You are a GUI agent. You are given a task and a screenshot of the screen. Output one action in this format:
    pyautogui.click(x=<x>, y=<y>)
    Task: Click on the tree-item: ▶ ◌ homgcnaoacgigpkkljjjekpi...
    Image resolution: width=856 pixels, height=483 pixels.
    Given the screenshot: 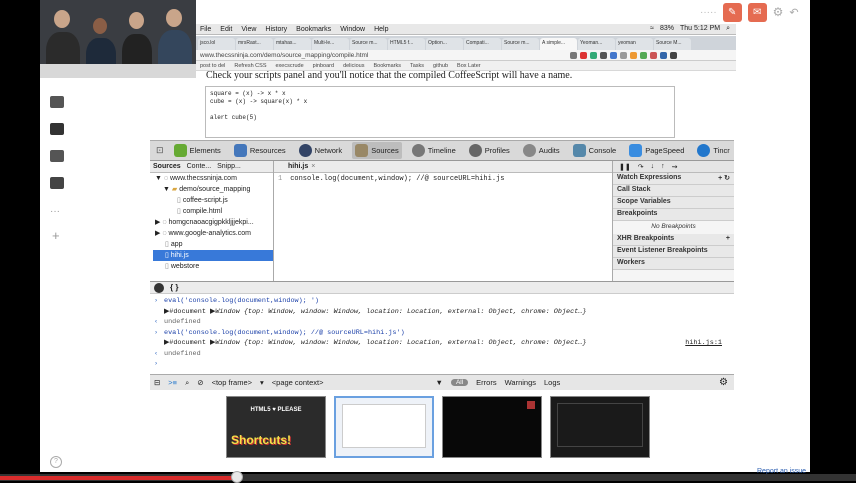 What is the action you would take?
    pyautogui.click(x=213, y=222)
    